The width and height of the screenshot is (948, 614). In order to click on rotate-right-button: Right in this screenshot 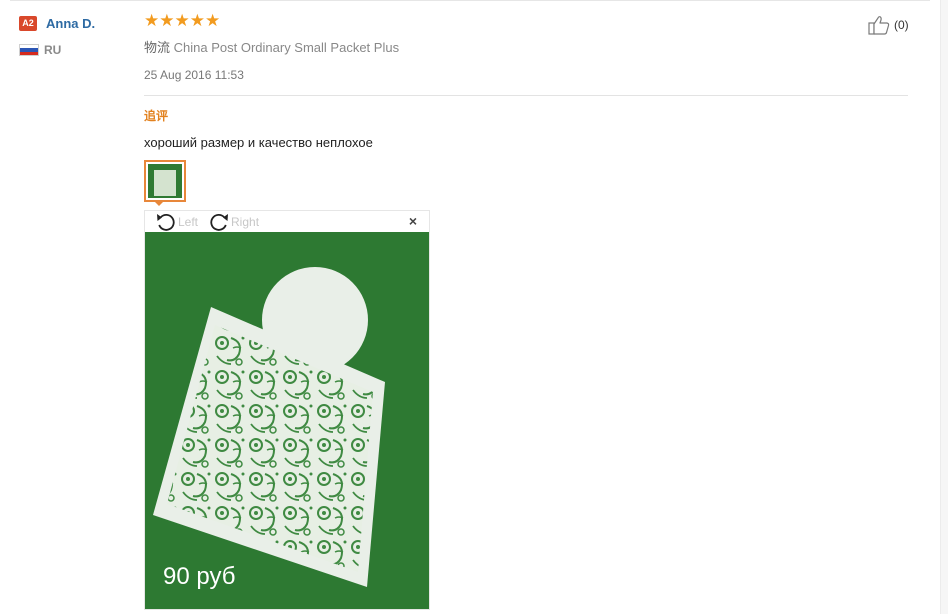, I will do `click(233, 222)`.